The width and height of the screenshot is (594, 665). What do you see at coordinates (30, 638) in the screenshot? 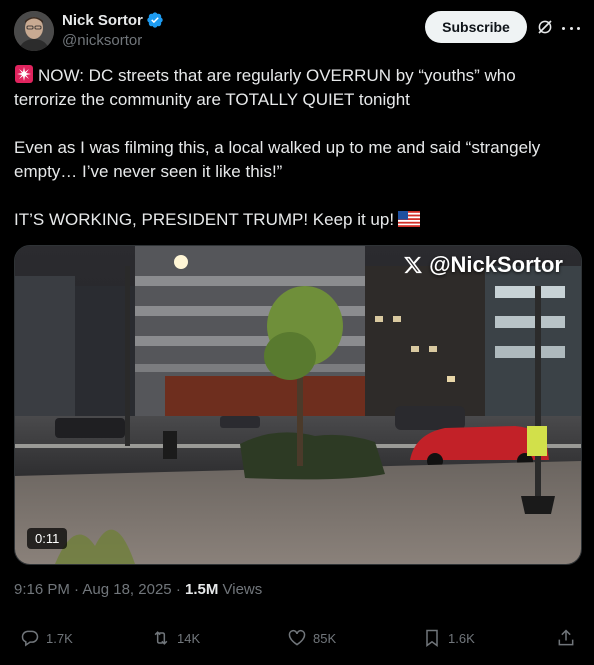
I see `reply-icon` at bounding box center [30, 638].